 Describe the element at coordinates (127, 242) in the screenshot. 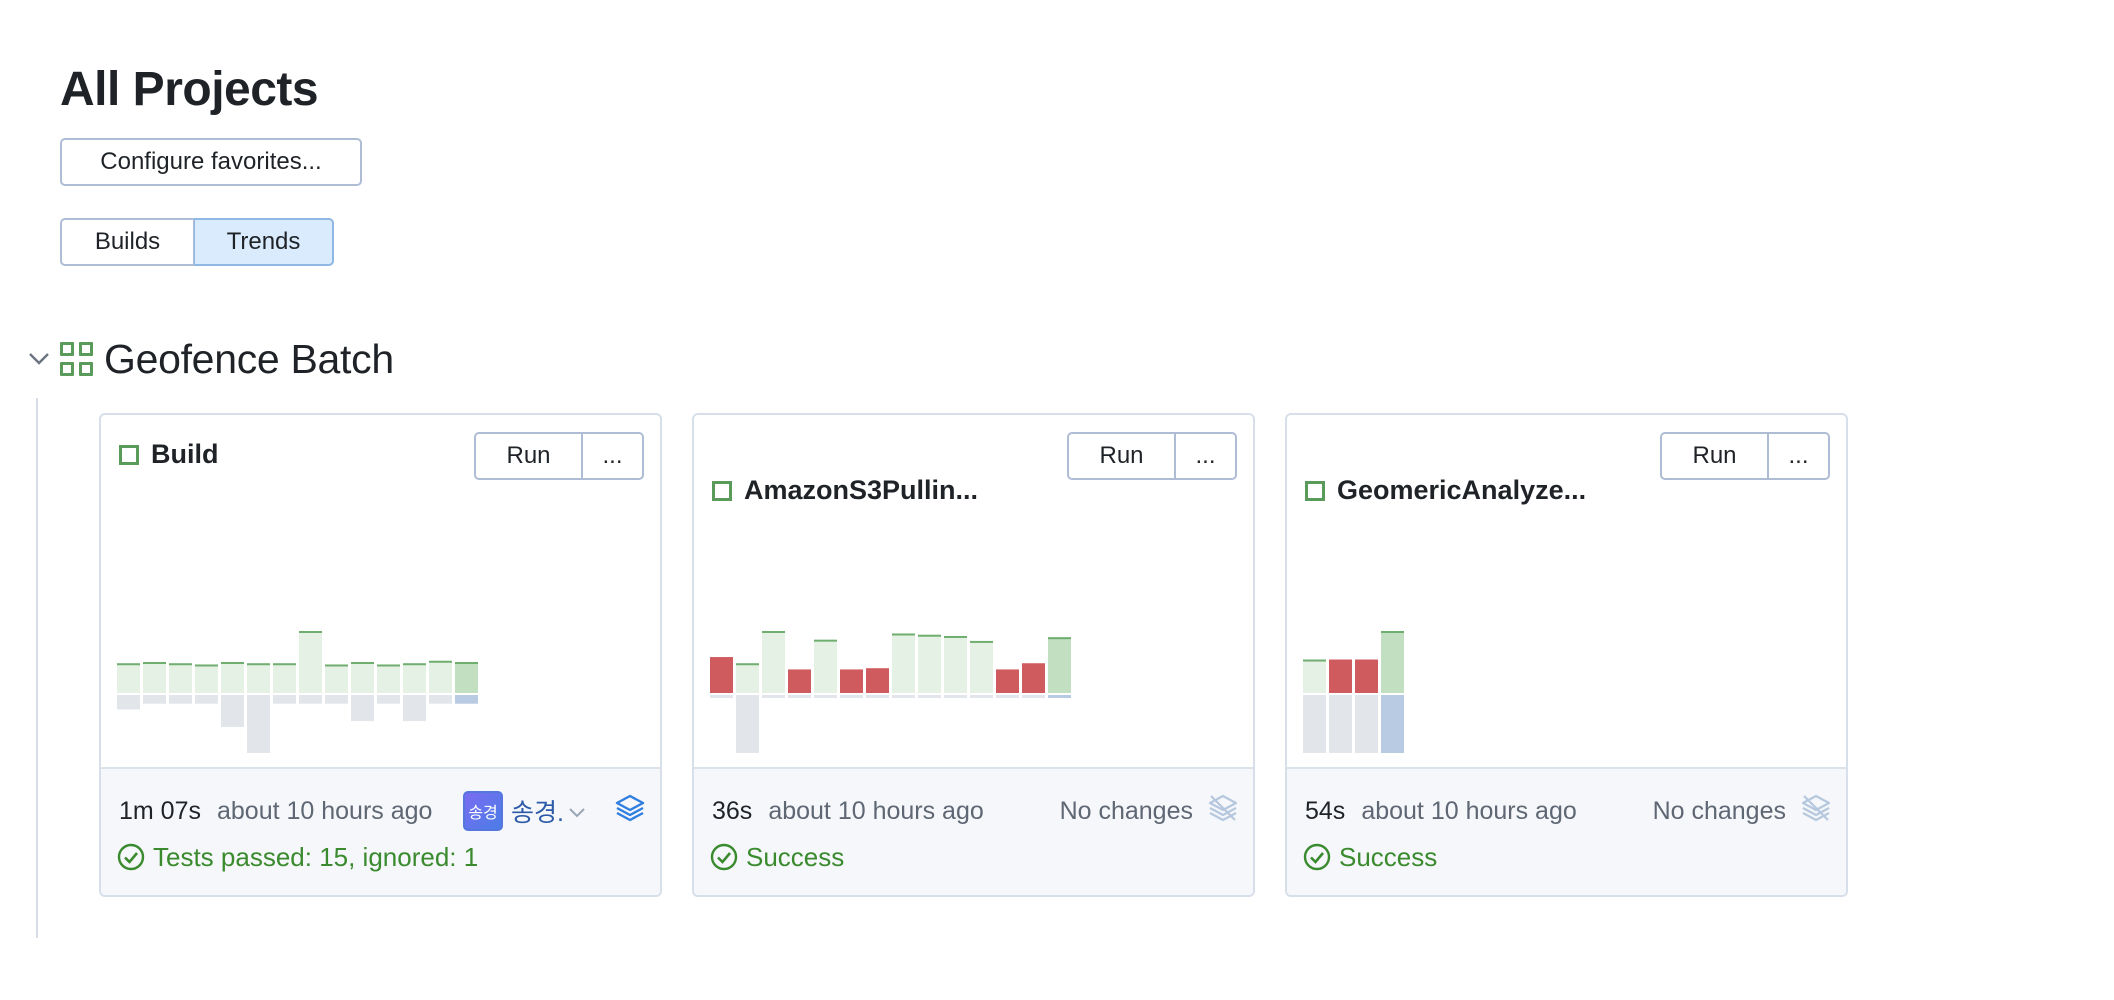

I see `builds-tab: Builds` at that location.